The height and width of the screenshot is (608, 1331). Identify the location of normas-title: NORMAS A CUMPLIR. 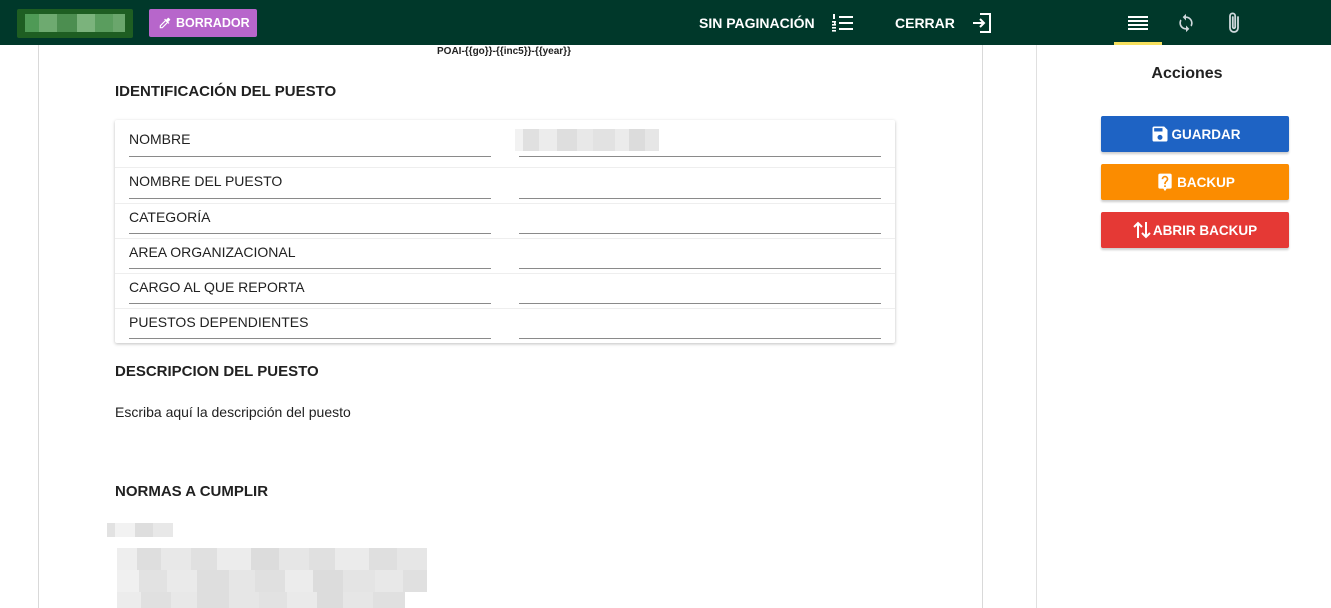
(192, 491).